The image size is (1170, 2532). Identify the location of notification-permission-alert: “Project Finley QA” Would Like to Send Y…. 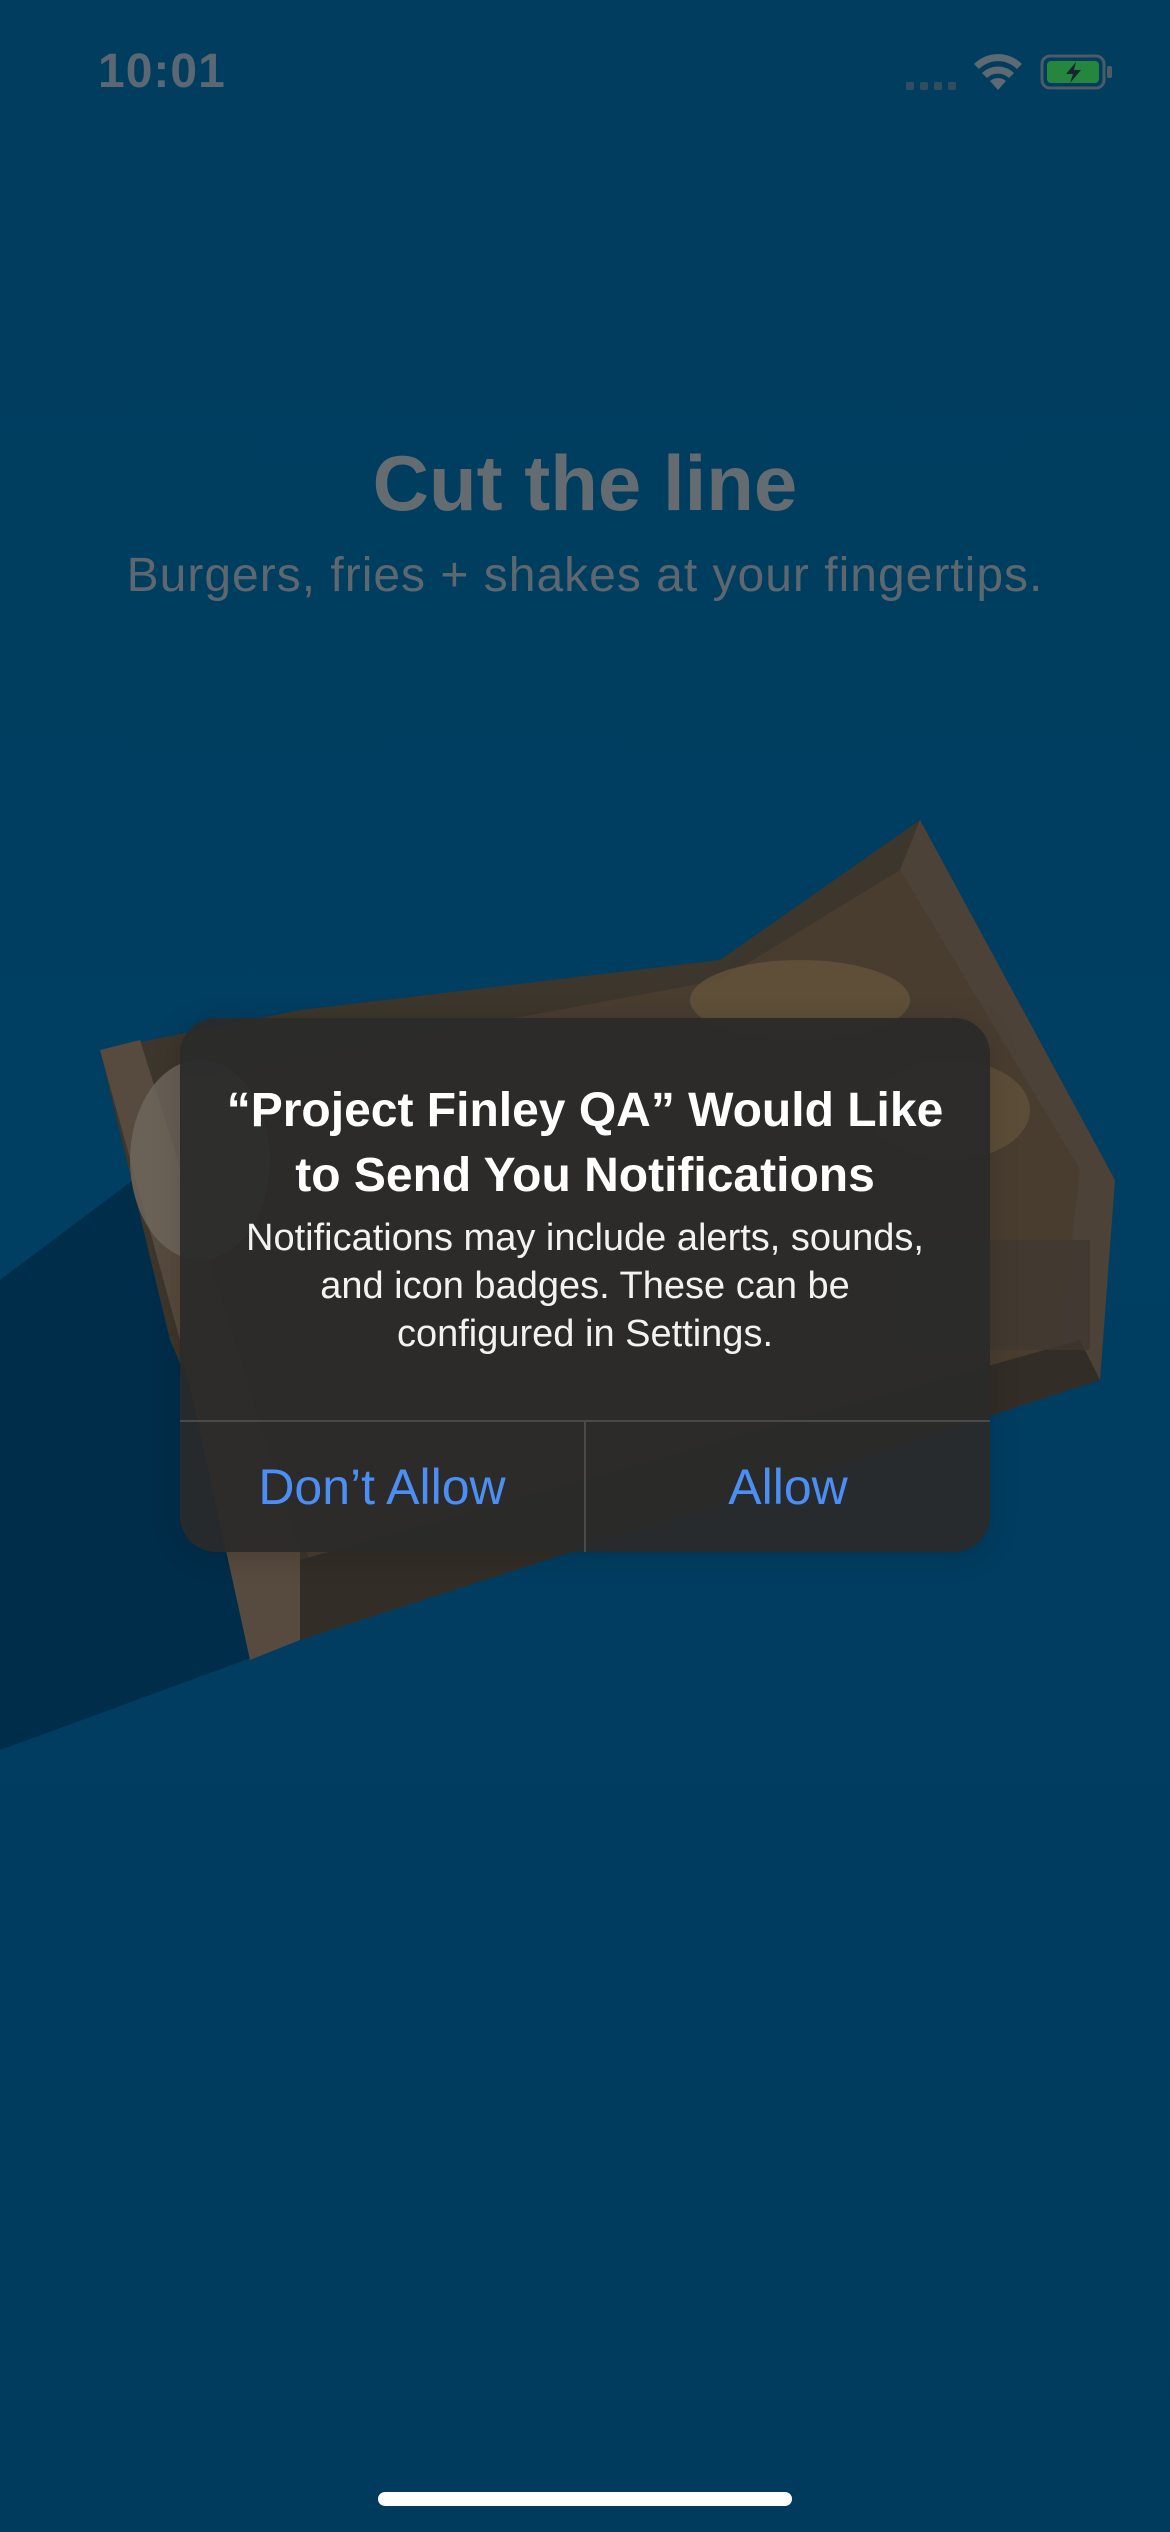
(585, 1285).